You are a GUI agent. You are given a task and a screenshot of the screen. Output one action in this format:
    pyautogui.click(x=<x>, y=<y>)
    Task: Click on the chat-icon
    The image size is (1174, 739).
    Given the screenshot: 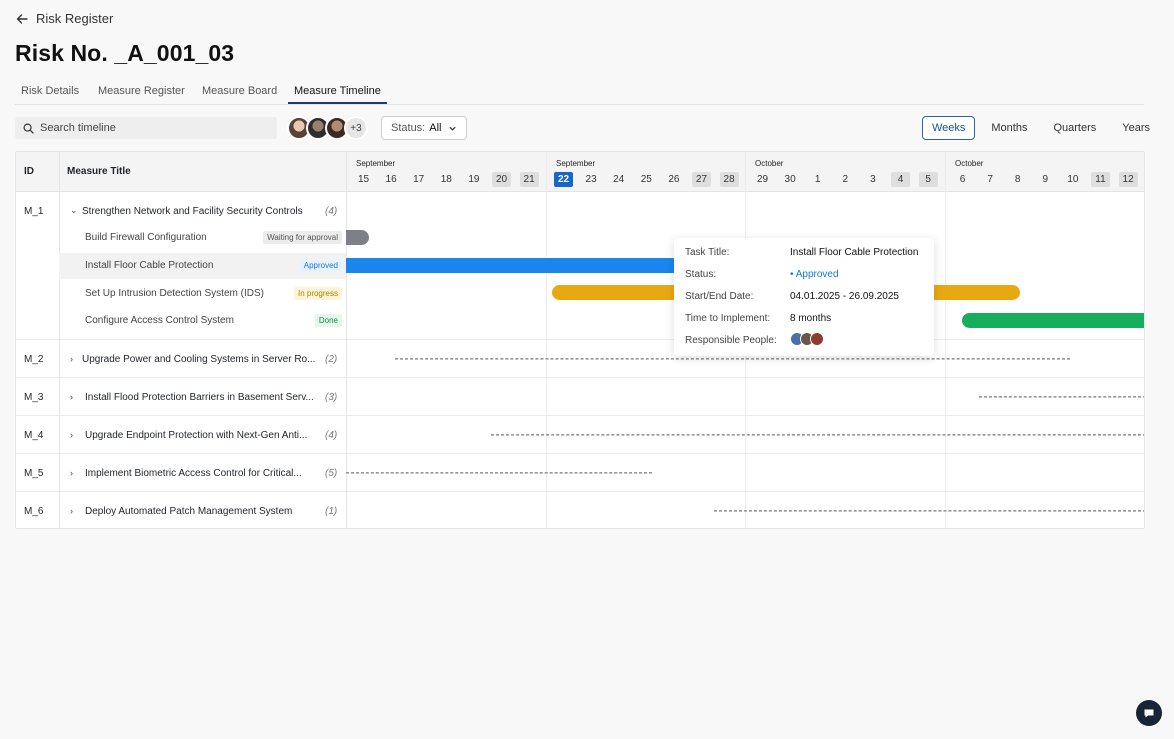 What is the action you would take?
    pyautogui.click(x=1149, y=713)
    